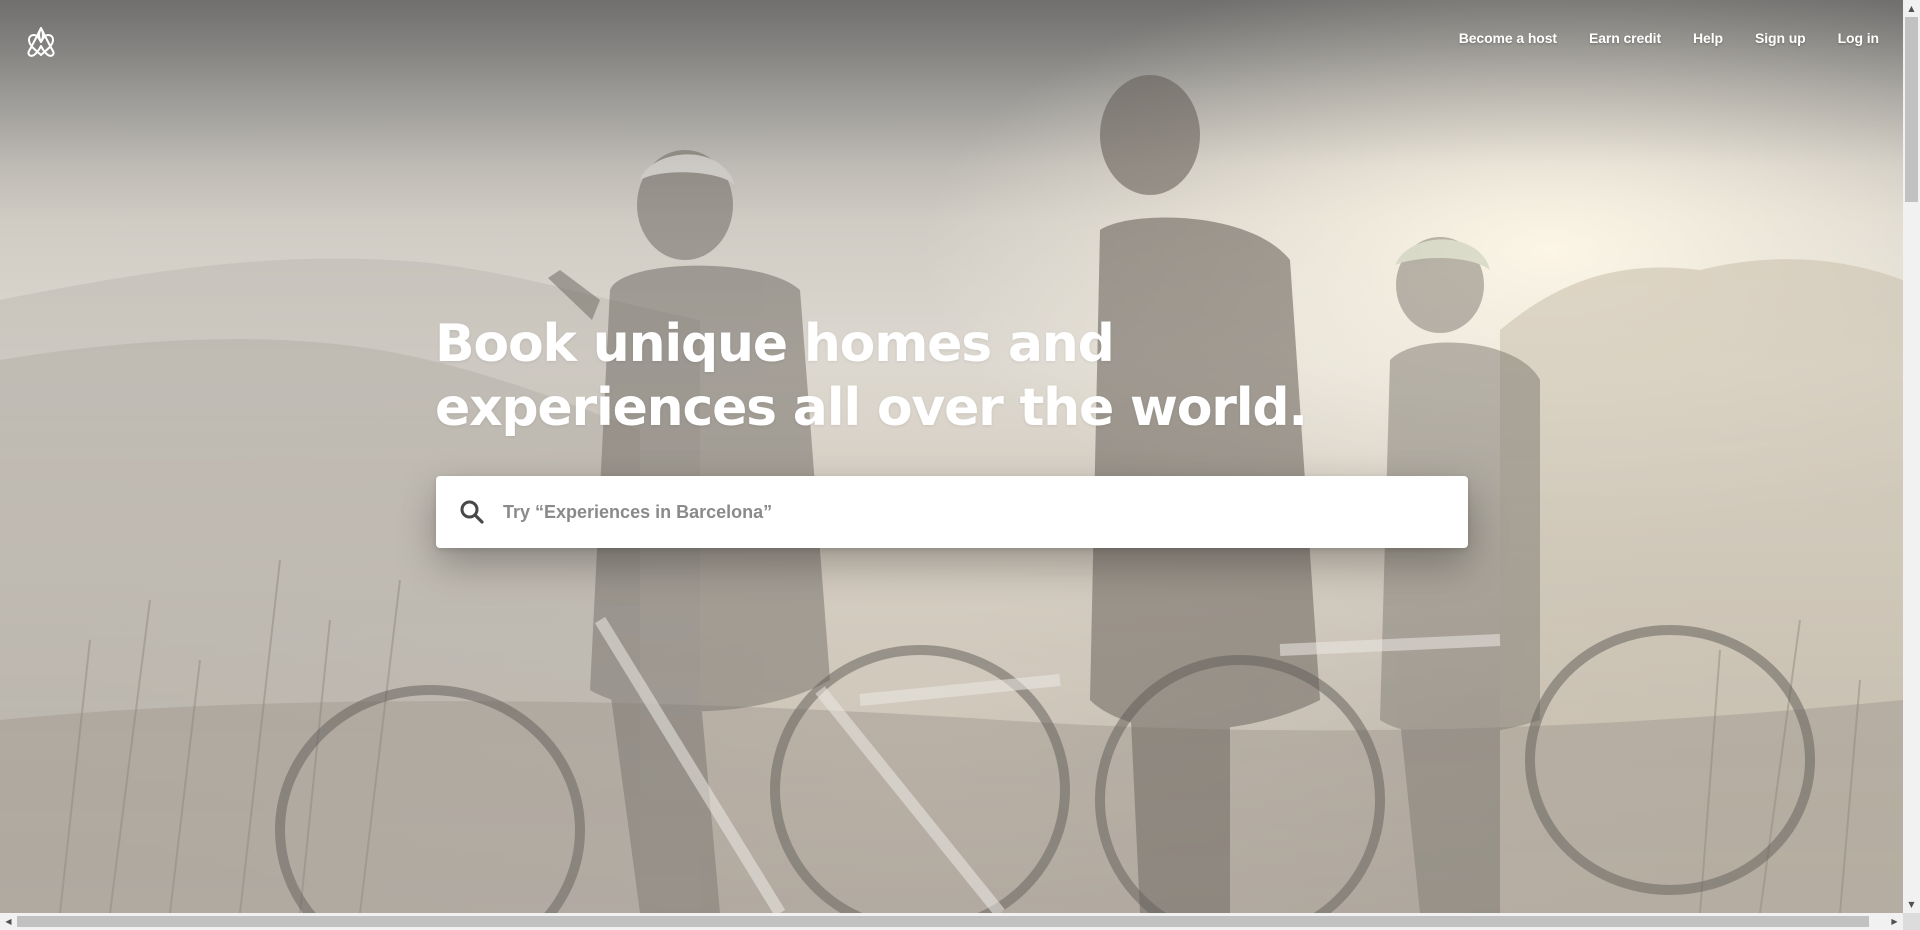 This screenshot has height=930, width=1920. I want to click on scrollbar-corner, so click(1911, 921).